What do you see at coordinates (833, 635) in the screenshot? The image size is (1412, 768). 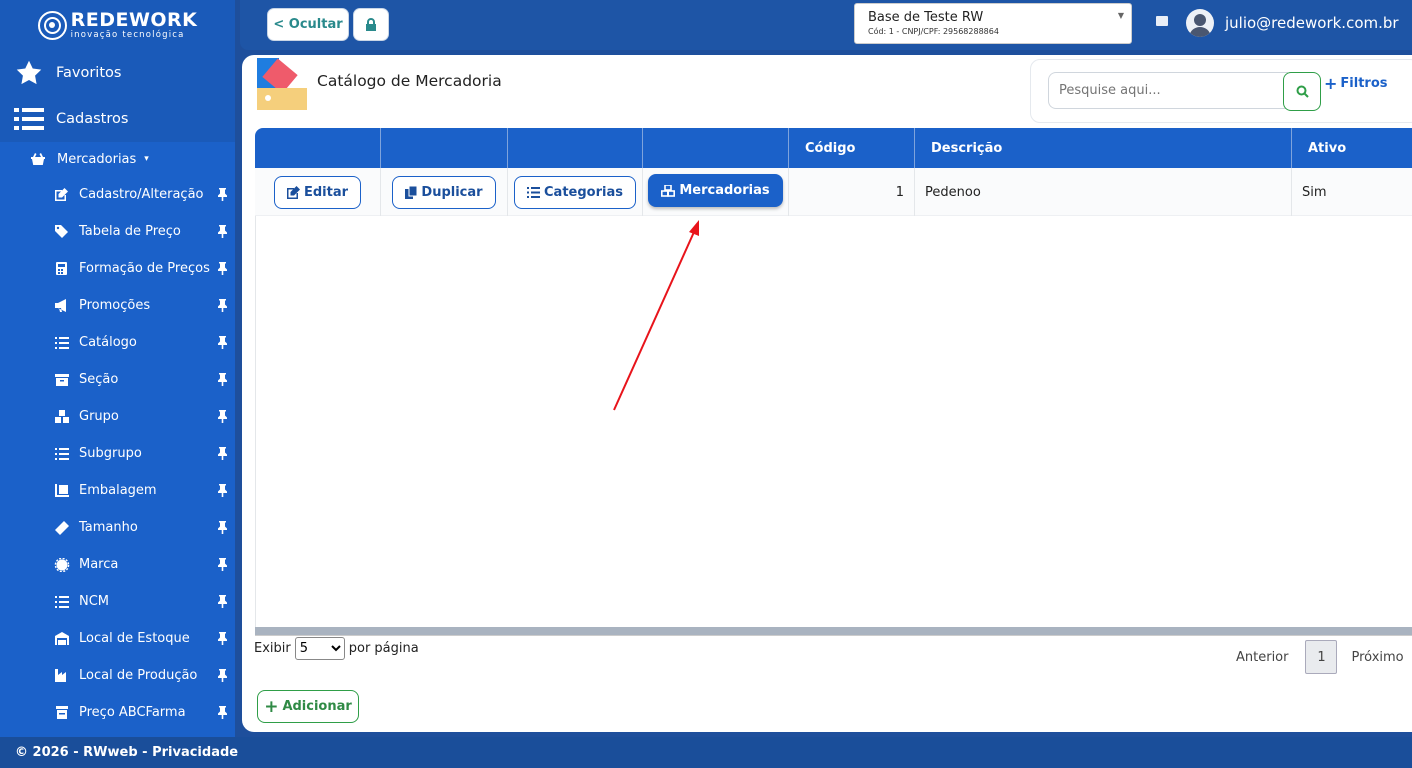 I see `divider` at bounding box center [833, 635].